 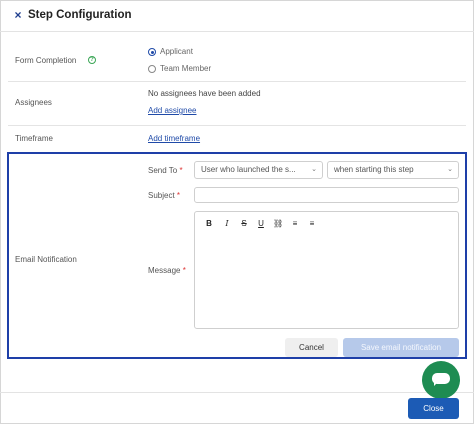 I want to click on footer-divider, so click(x=237, y=392).